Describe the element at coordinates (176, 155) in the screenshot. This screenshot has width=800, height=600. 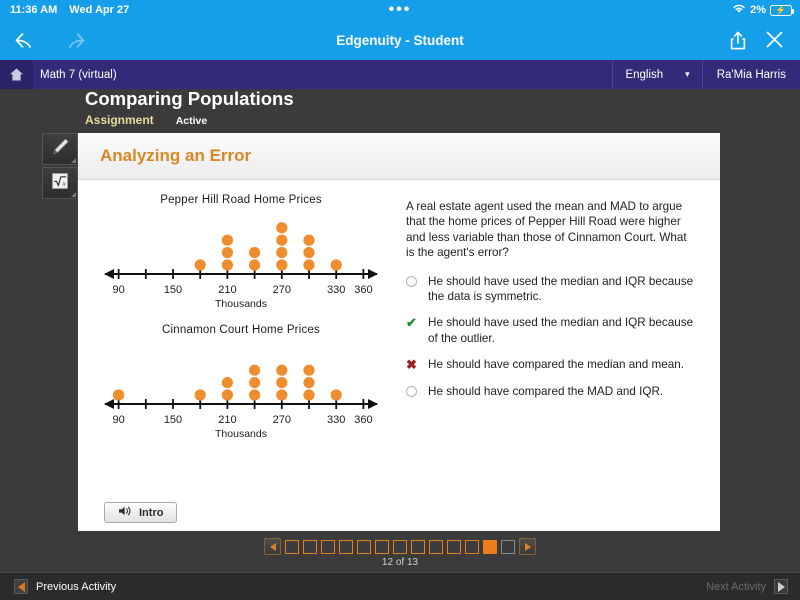
I see `card-heading: Analyzing an Error` at that location.